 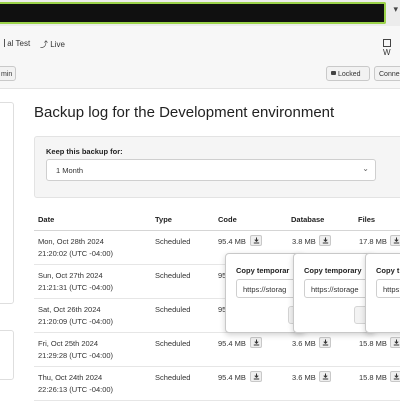 What do you see at coordinates (7, 355) in the screenshot?
I see `sidebar-panel-lower` at bounding box center [7, 355].